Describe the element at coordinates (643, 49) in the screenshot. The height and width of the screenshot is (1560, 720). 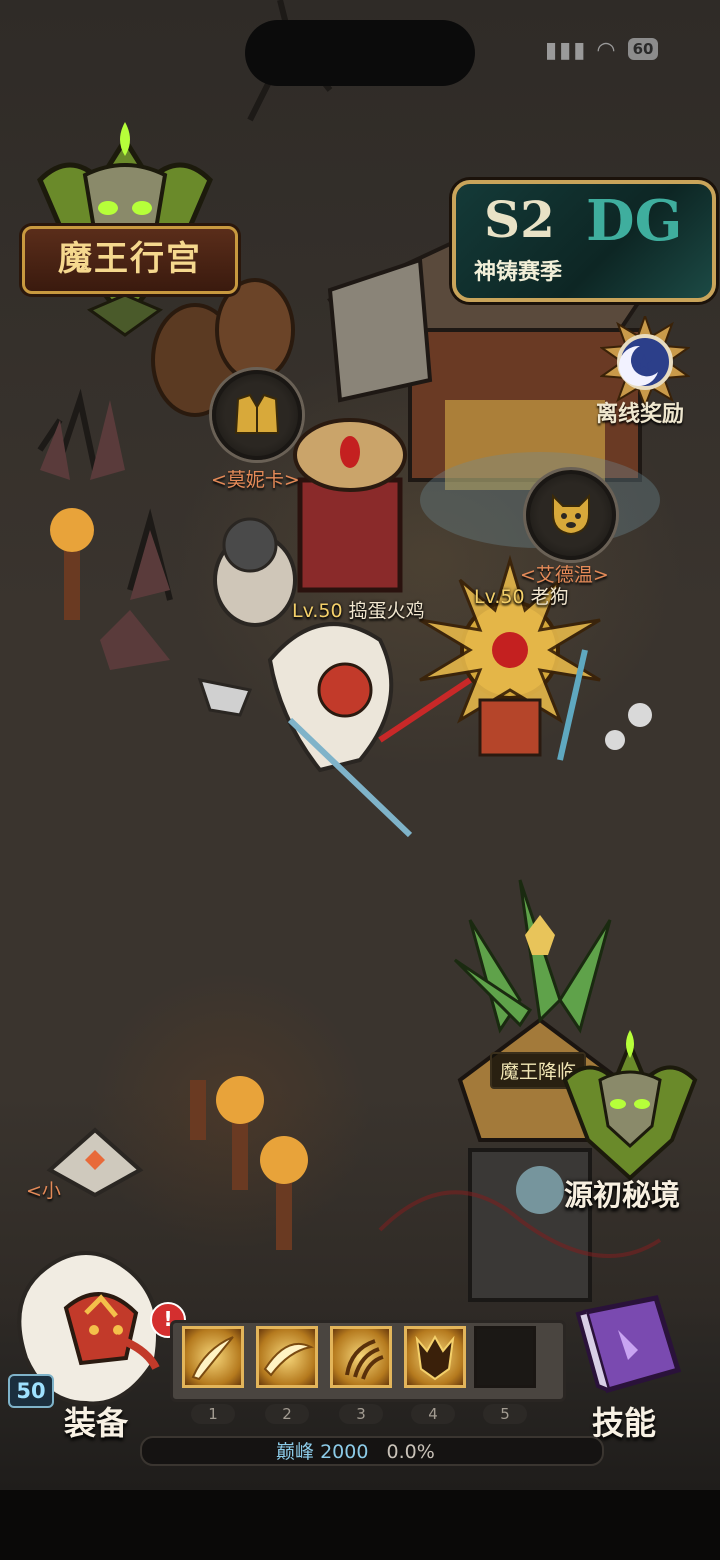
I see `battery-icon: 60` at that location.